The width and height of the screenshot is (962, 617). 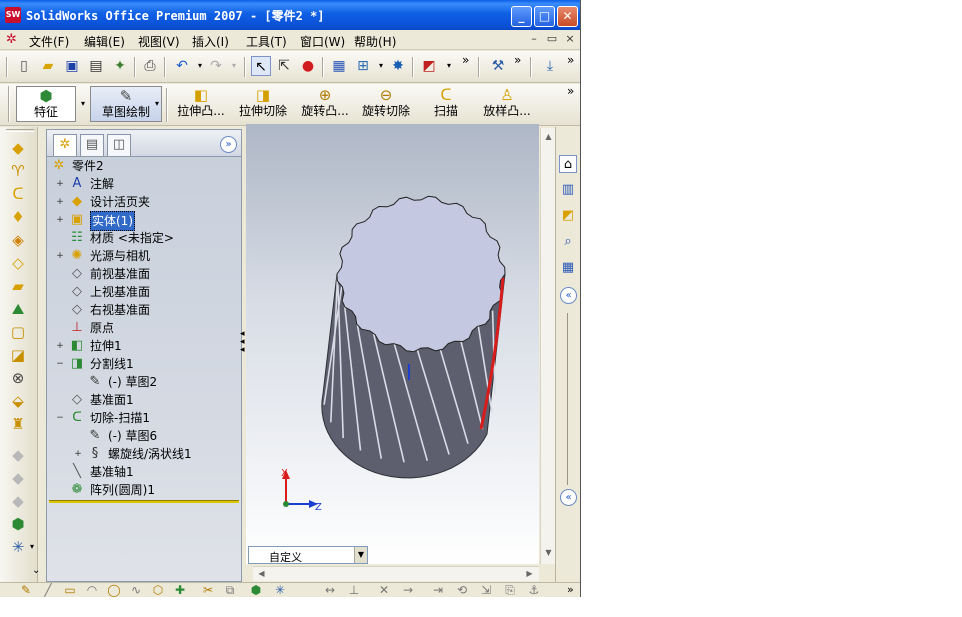 I want to click on maximize-button: □, so click(x=544, y=16).